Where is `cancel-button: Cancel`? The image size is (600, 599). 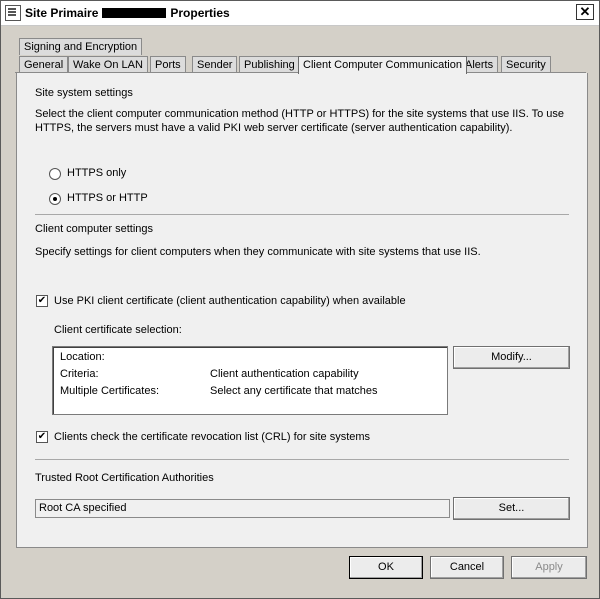 cancel-button: Cancel is located at coordinates (467, 567).